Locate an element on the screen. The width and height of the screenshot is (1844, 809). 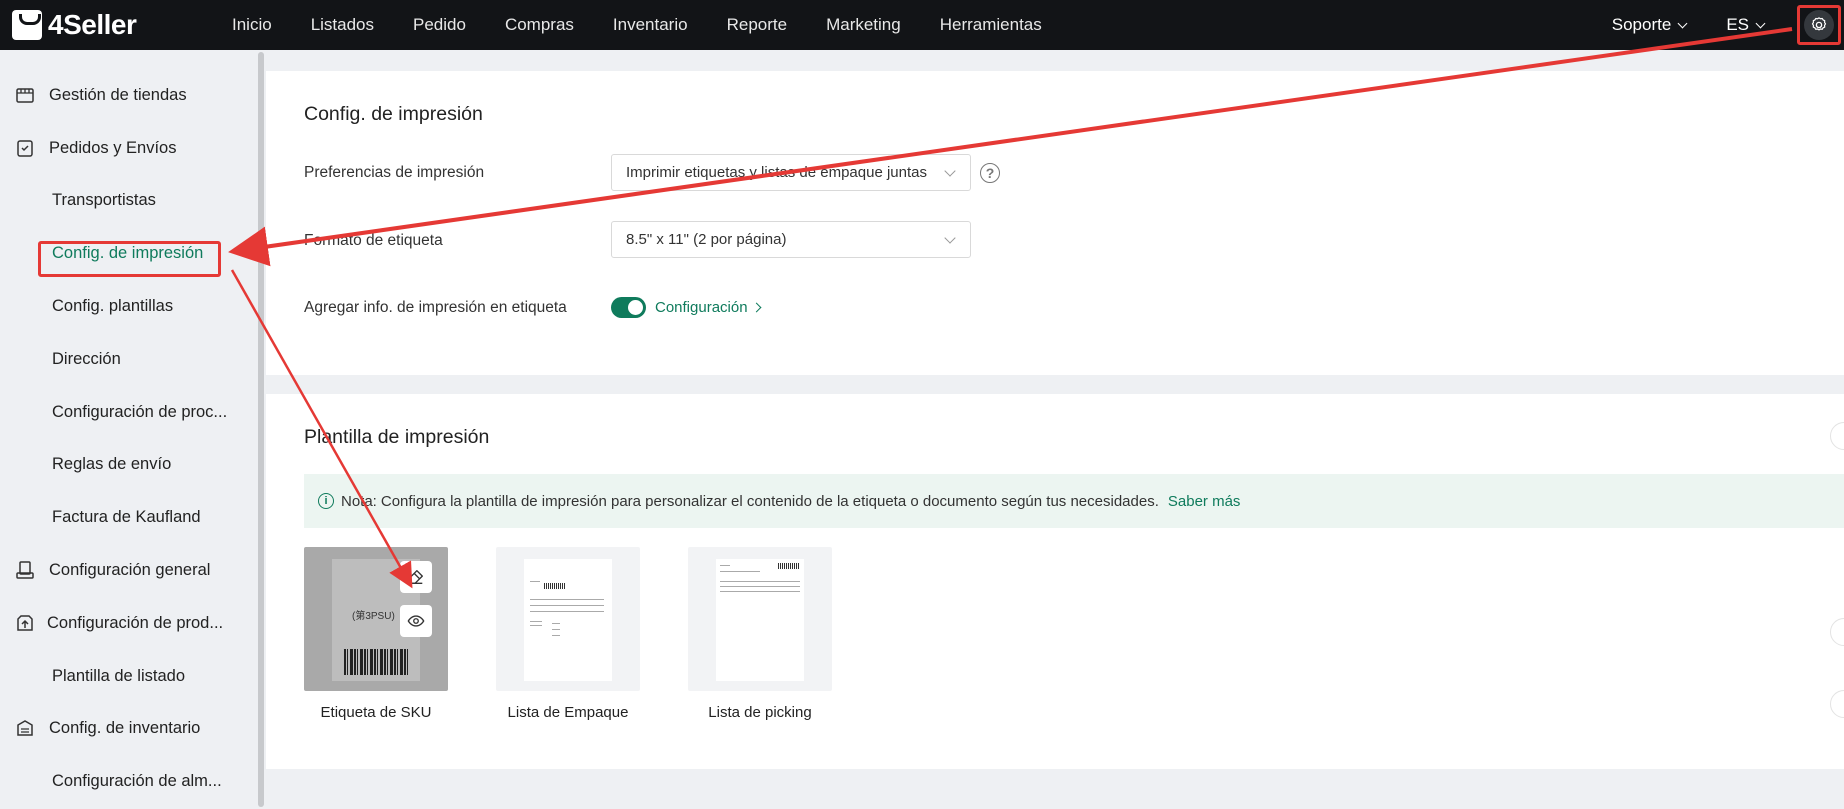
picking-list-template-card is located at coordinates (760, 619).